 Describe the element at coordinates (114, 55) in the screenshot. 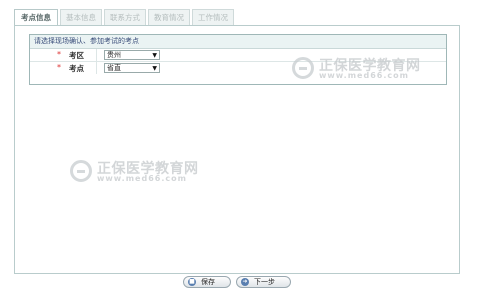

I see `exam-area-value: 贵州` at that location.